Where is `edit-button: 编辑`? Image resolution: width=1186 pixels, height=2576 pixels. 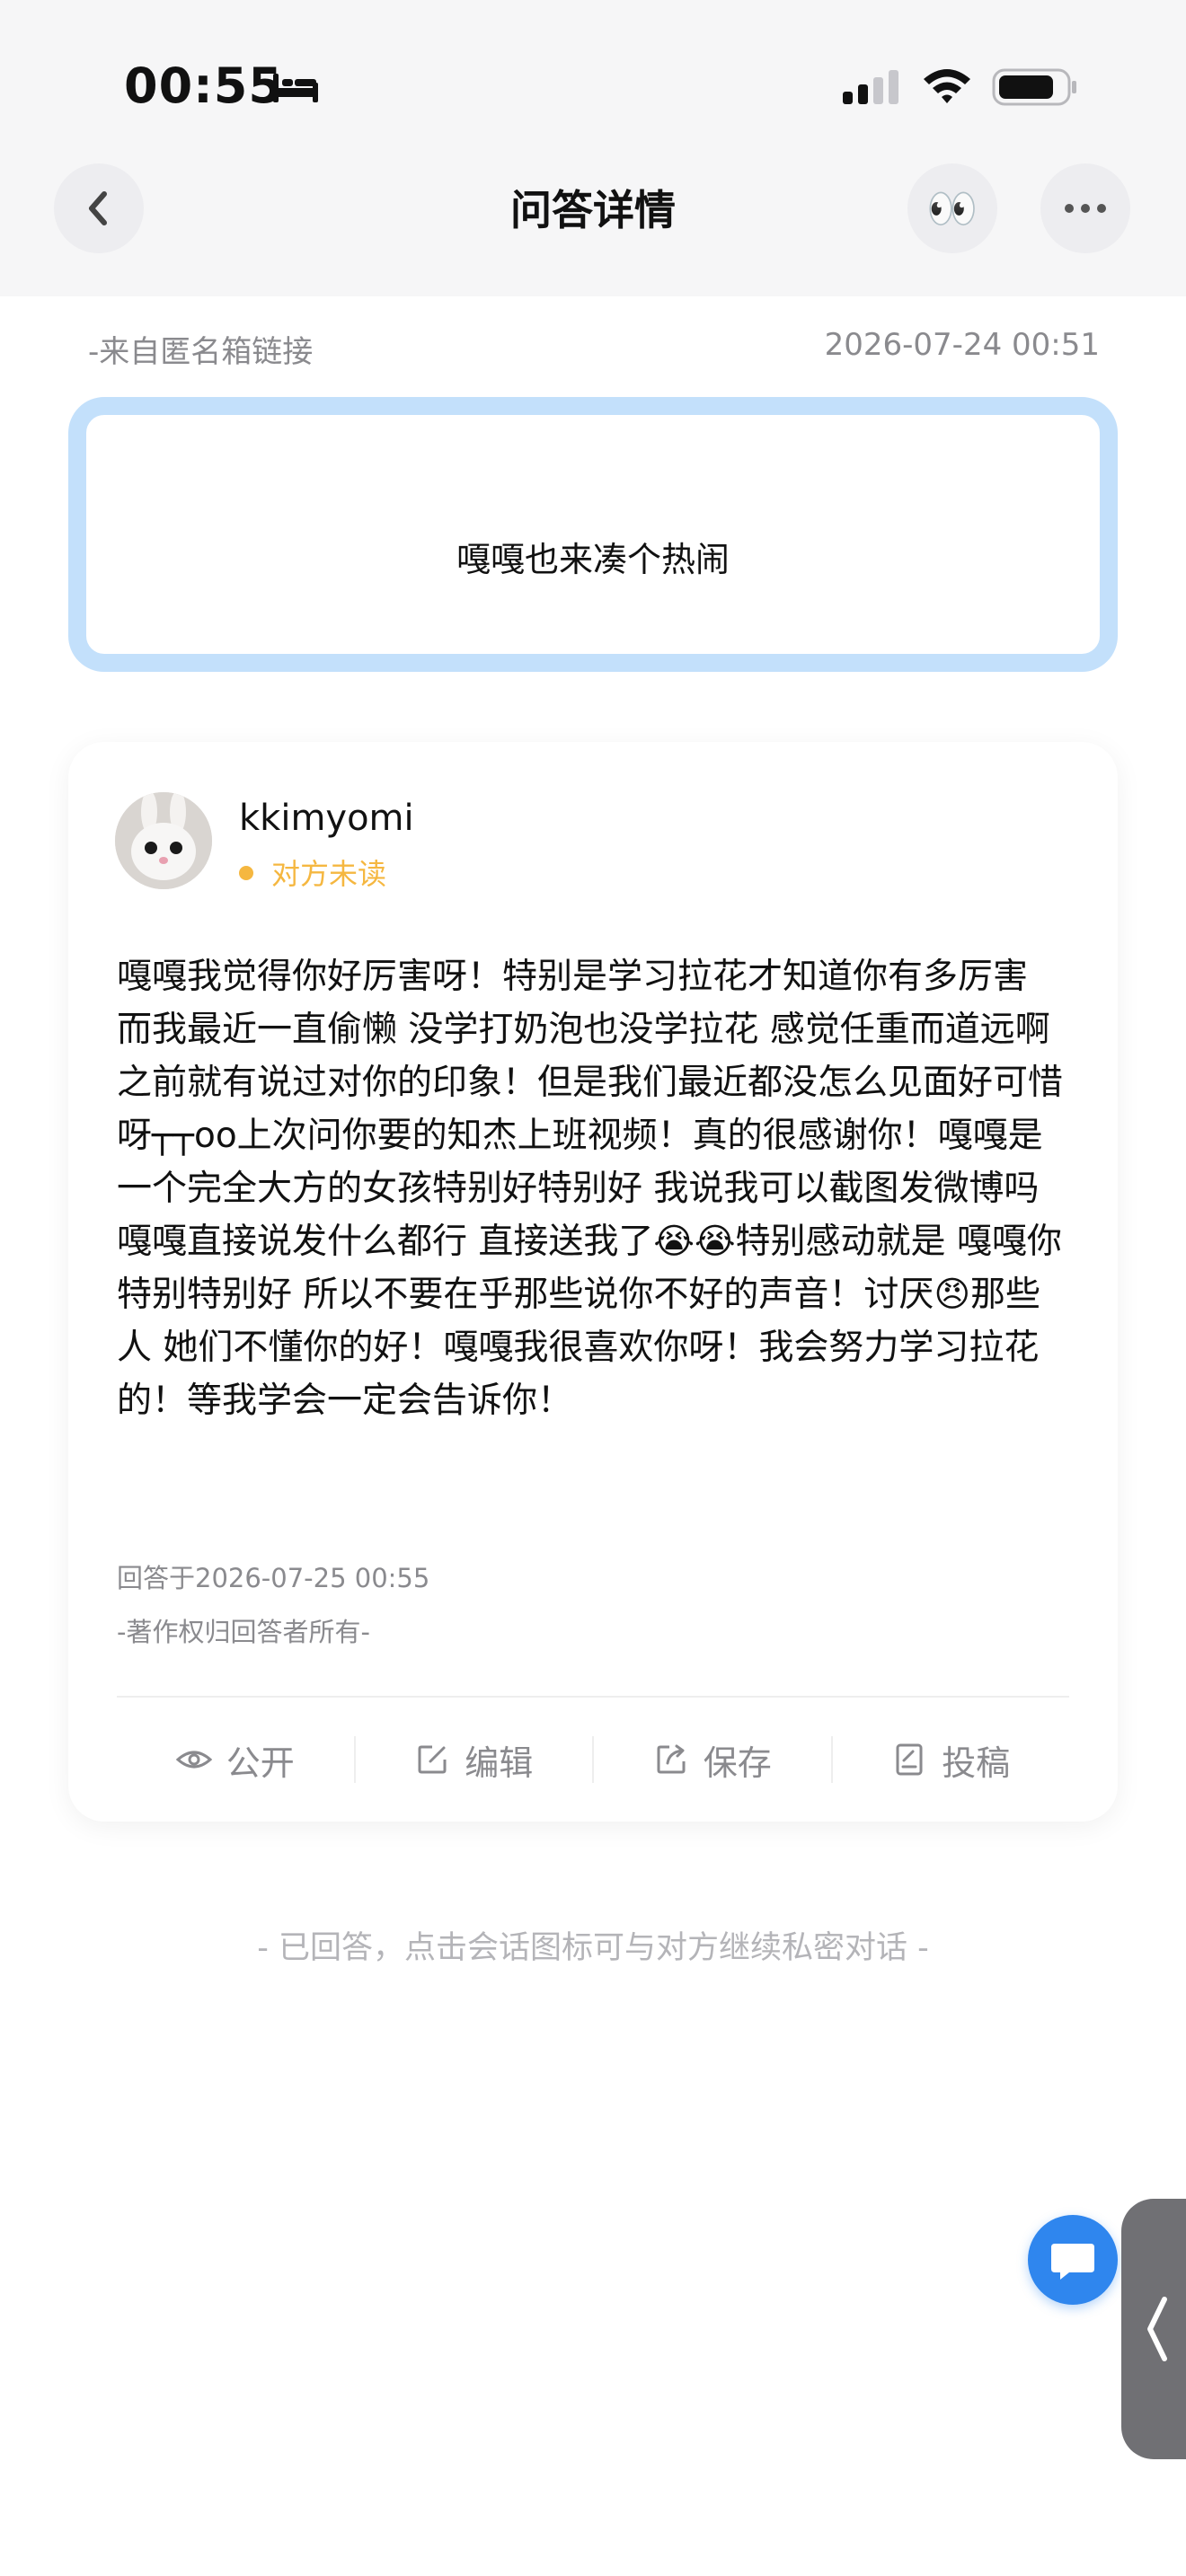
edit-button: 编辑 is located at coordinates (474, 1760).